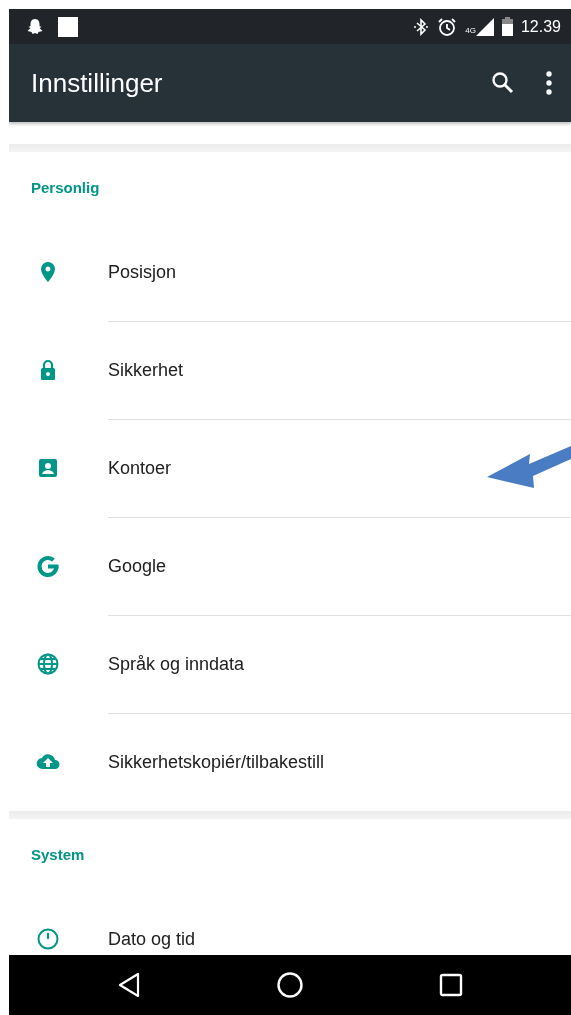 The height and width of the screenshot is (1015, 571). I want to click on battery-icon, so click(507, 26).